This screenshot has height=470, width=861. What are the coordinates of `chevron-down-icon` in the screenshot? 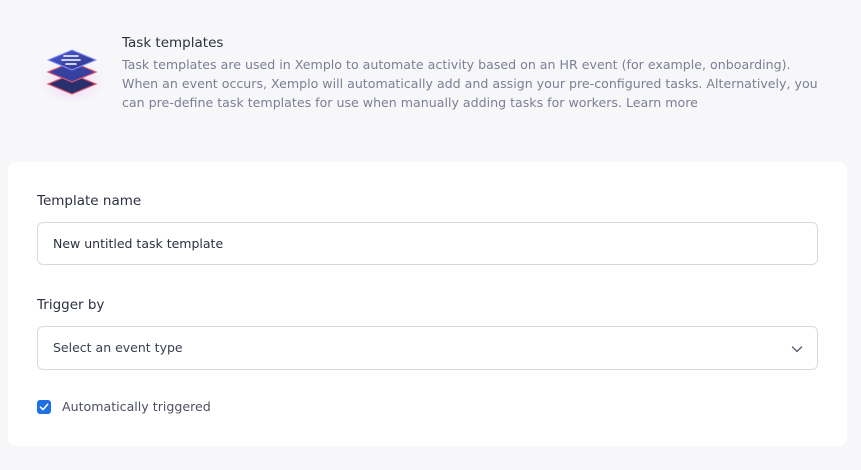 It's located at (797, 349).